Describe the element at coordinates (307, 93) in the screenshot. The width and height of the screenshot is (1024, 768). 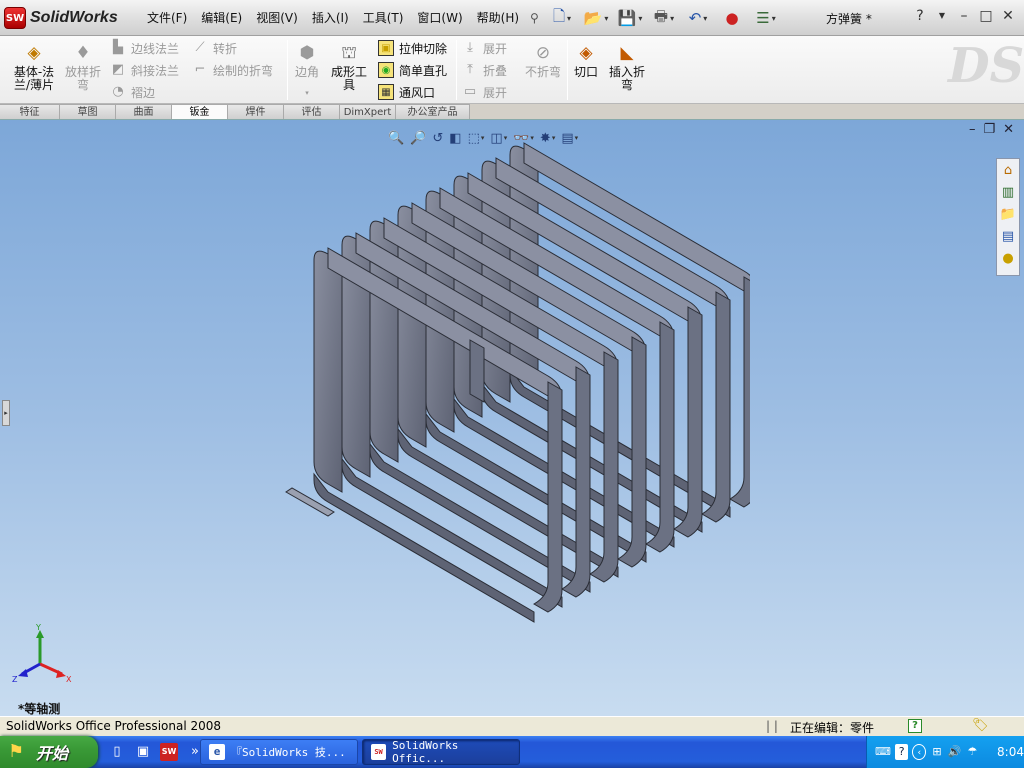
I see `chevron-down-icon: ▾` at that location.